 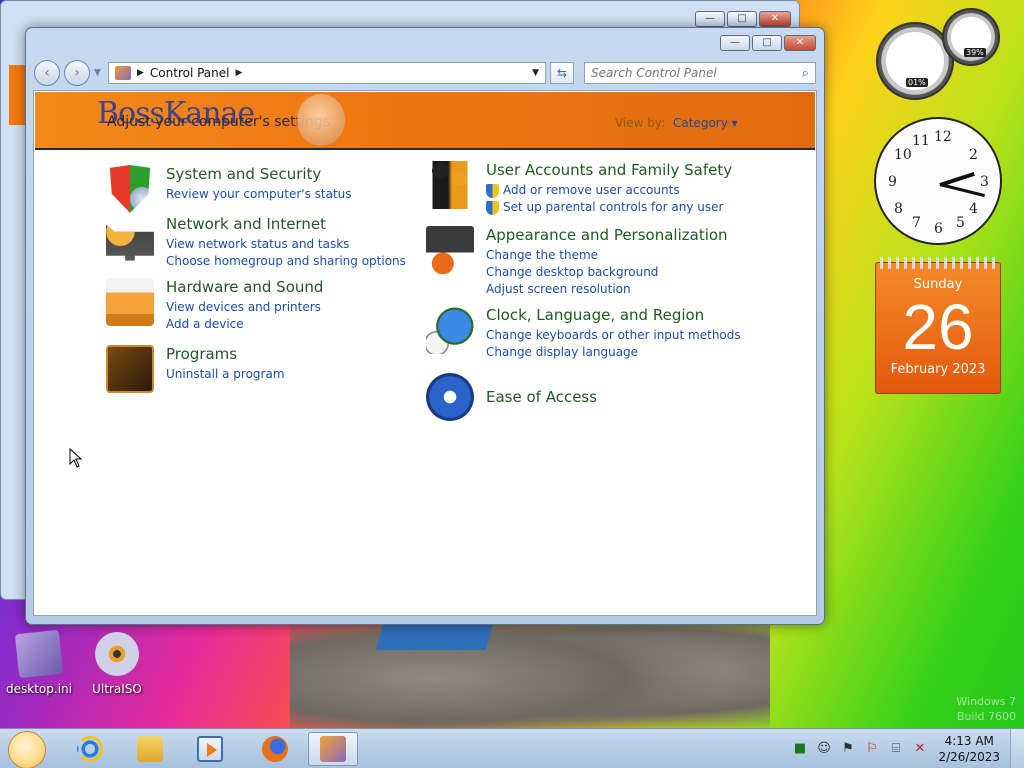 What do you see at coordinates (450, 397) in the screenshot?
I see `ease-of-access-icon` at bounding box center [450, 397].